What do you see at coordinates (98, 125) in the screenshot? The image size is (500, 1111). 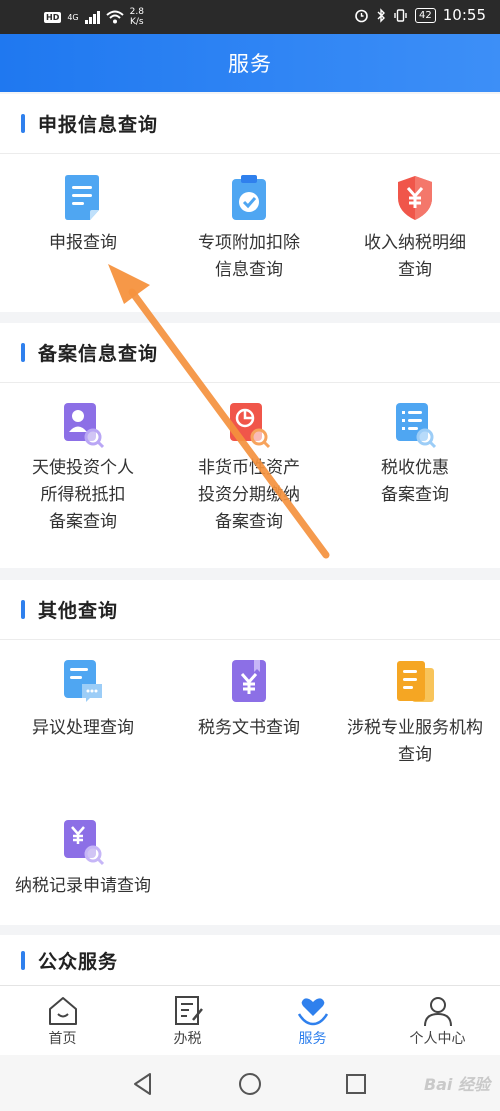 I see `section-title: 申报信息查询` at bounding box center [98, 125].